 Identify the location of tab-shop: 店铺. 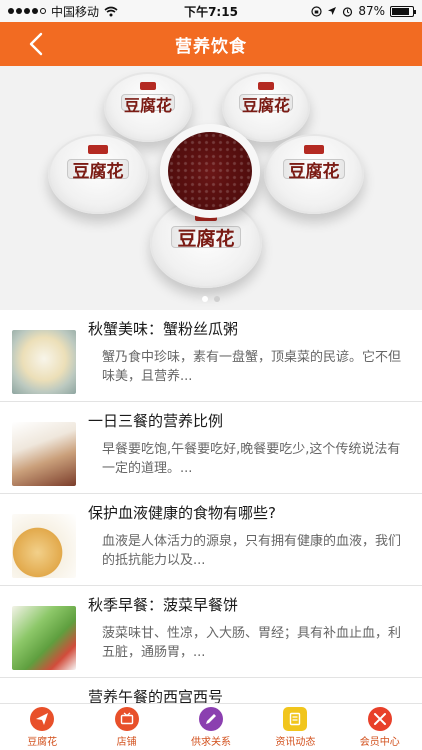
(127, 727).